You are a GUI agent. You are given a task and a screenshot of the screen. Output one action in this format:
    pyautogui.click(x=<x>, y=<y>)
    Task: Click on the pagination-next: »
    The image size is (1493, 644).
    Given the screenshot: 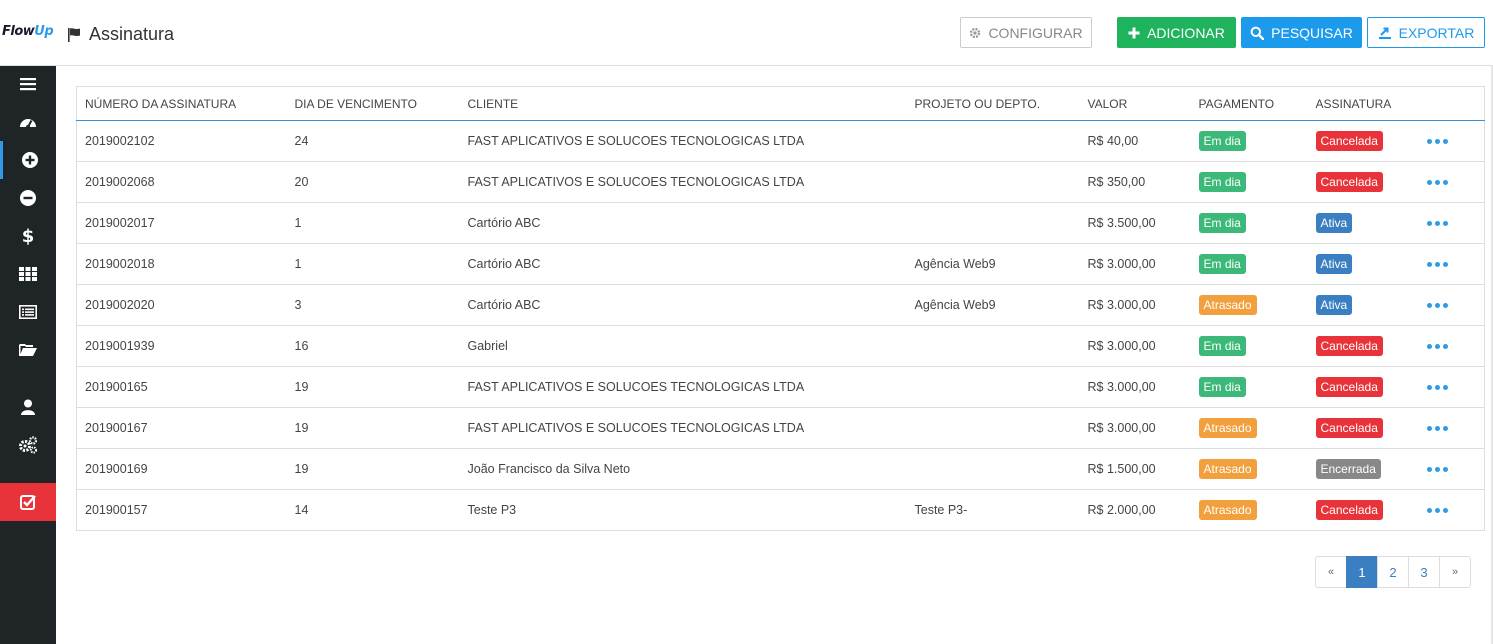 What is the action you would take?
    pyautogui.click(x=1455, y=572)
    